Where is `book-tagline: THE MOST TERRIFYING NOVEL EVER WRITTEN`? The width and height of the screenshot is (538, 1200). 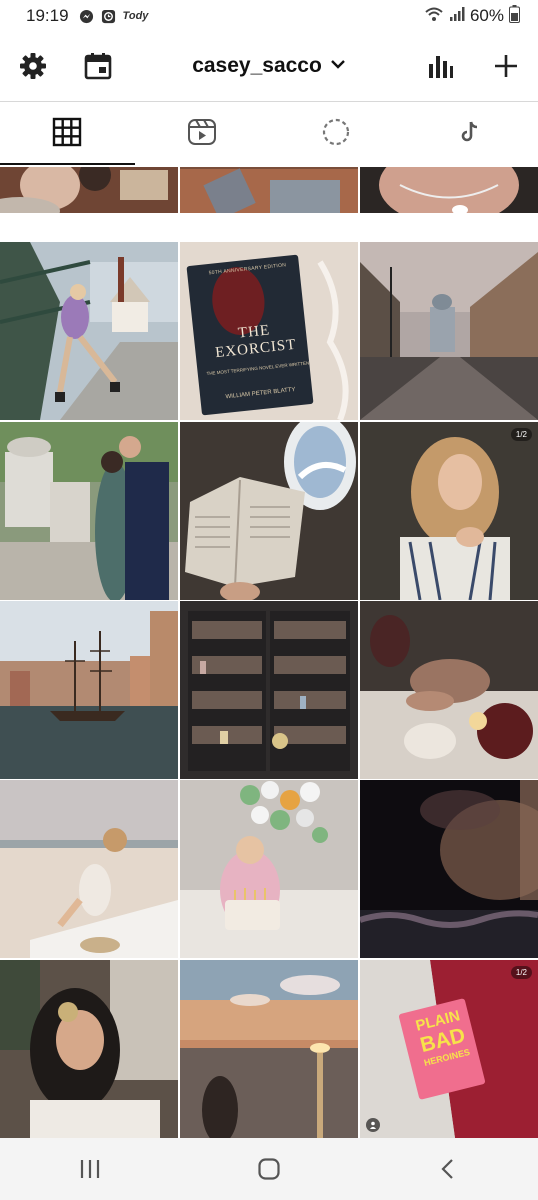
book-tagline: THE MOST TERRIFYING NOVEL EVER WRITTEN is located at coordinates (258, 368).